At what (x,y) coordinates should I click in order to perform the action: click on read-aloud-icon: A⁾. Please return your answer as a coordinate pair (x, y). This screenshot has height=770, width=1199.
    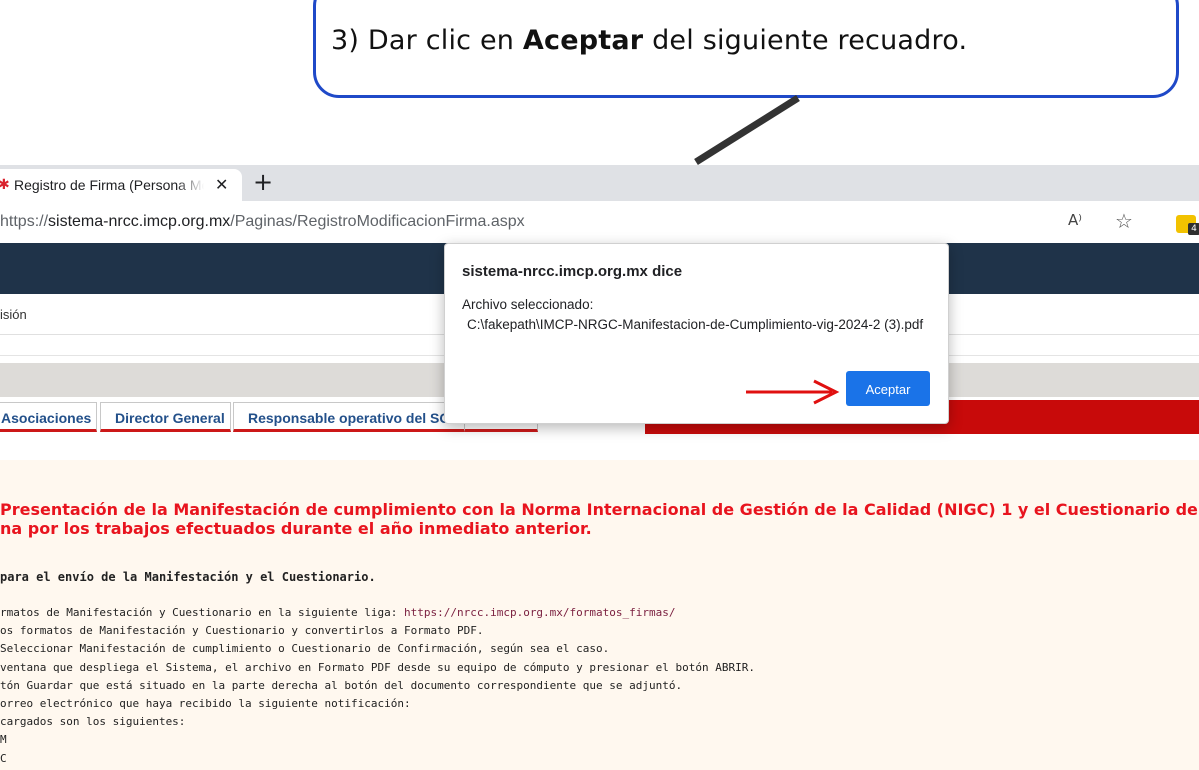
    Looking at the image, I should click on (1075, 220).